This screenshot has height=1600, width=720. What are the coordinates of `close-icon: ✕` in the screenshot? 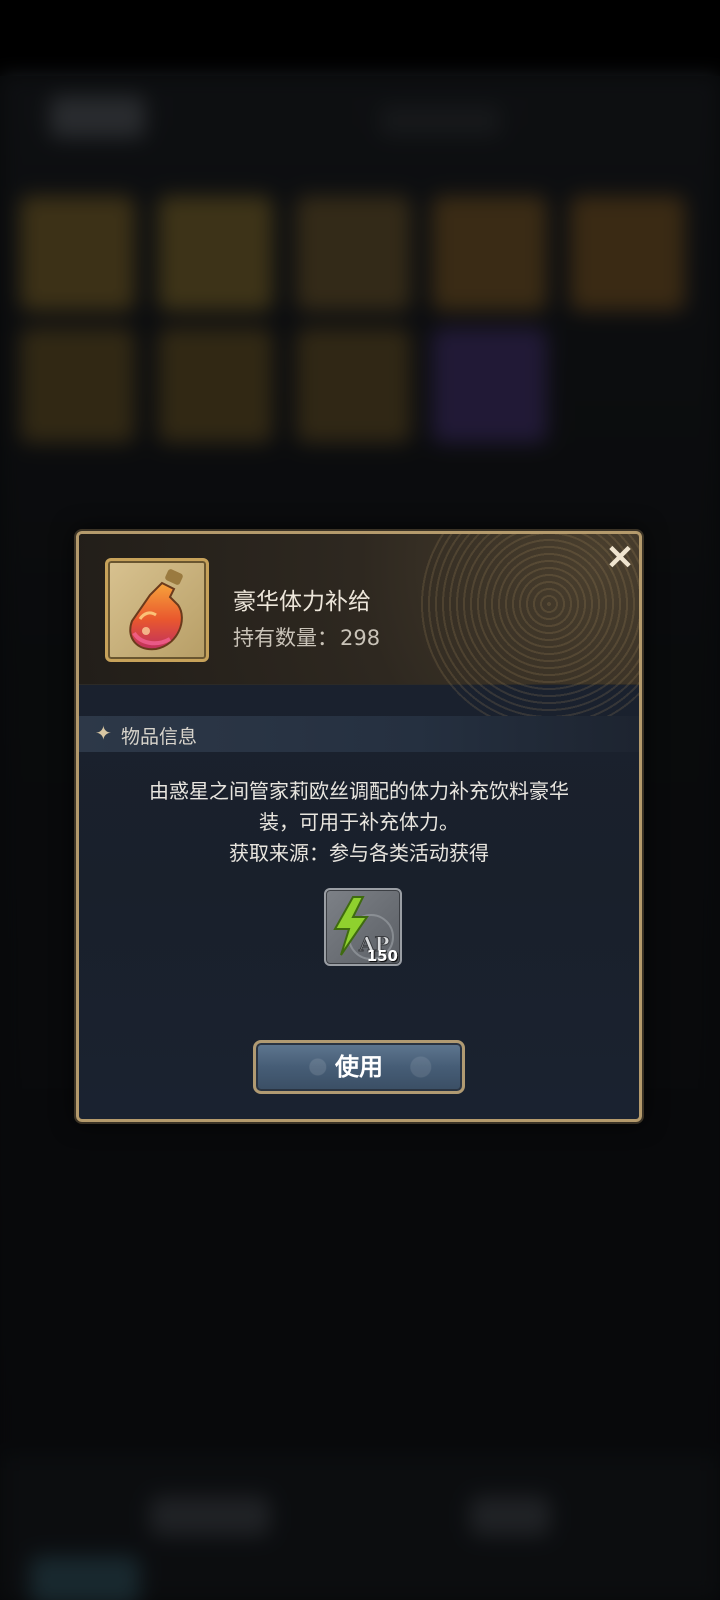 It's located at (620, 558).